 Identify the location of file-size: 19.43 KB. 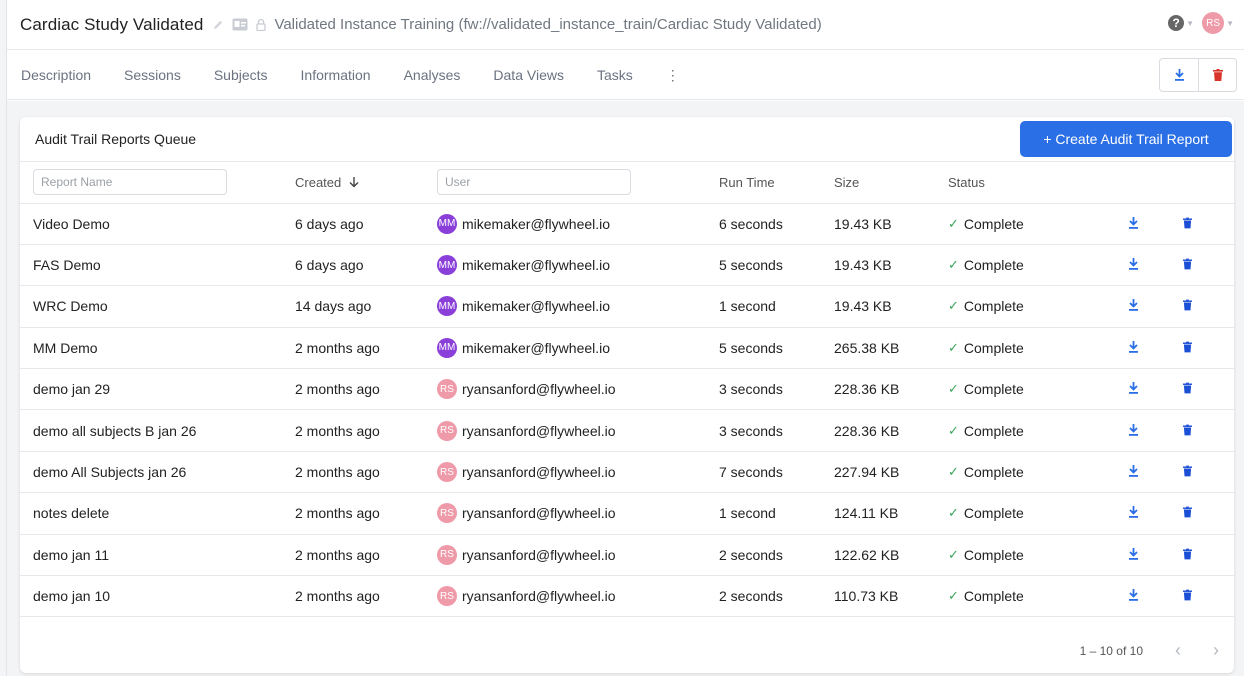
(891, 224).